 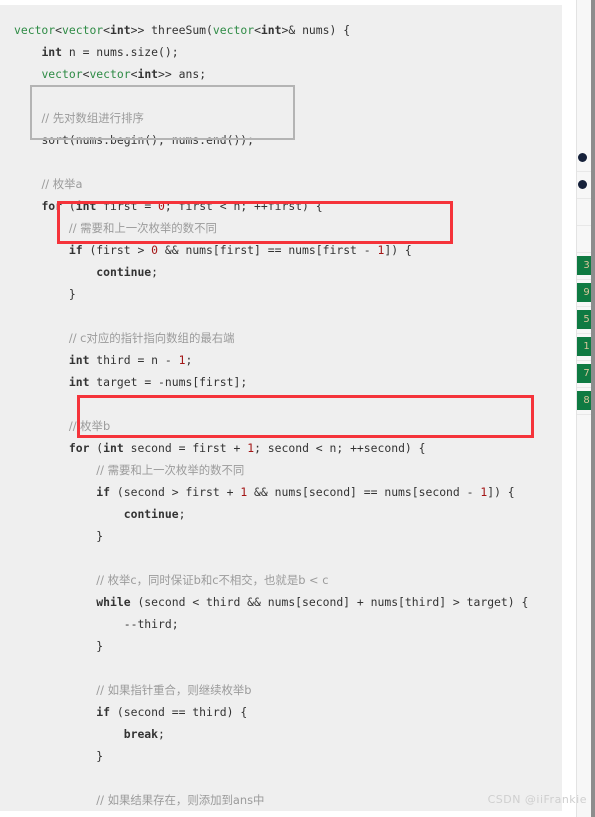 What do you see at coordinates (578, 408) in the screenshot?
I see `right-edge-strip: 395178` at bounding box center [578, 408].